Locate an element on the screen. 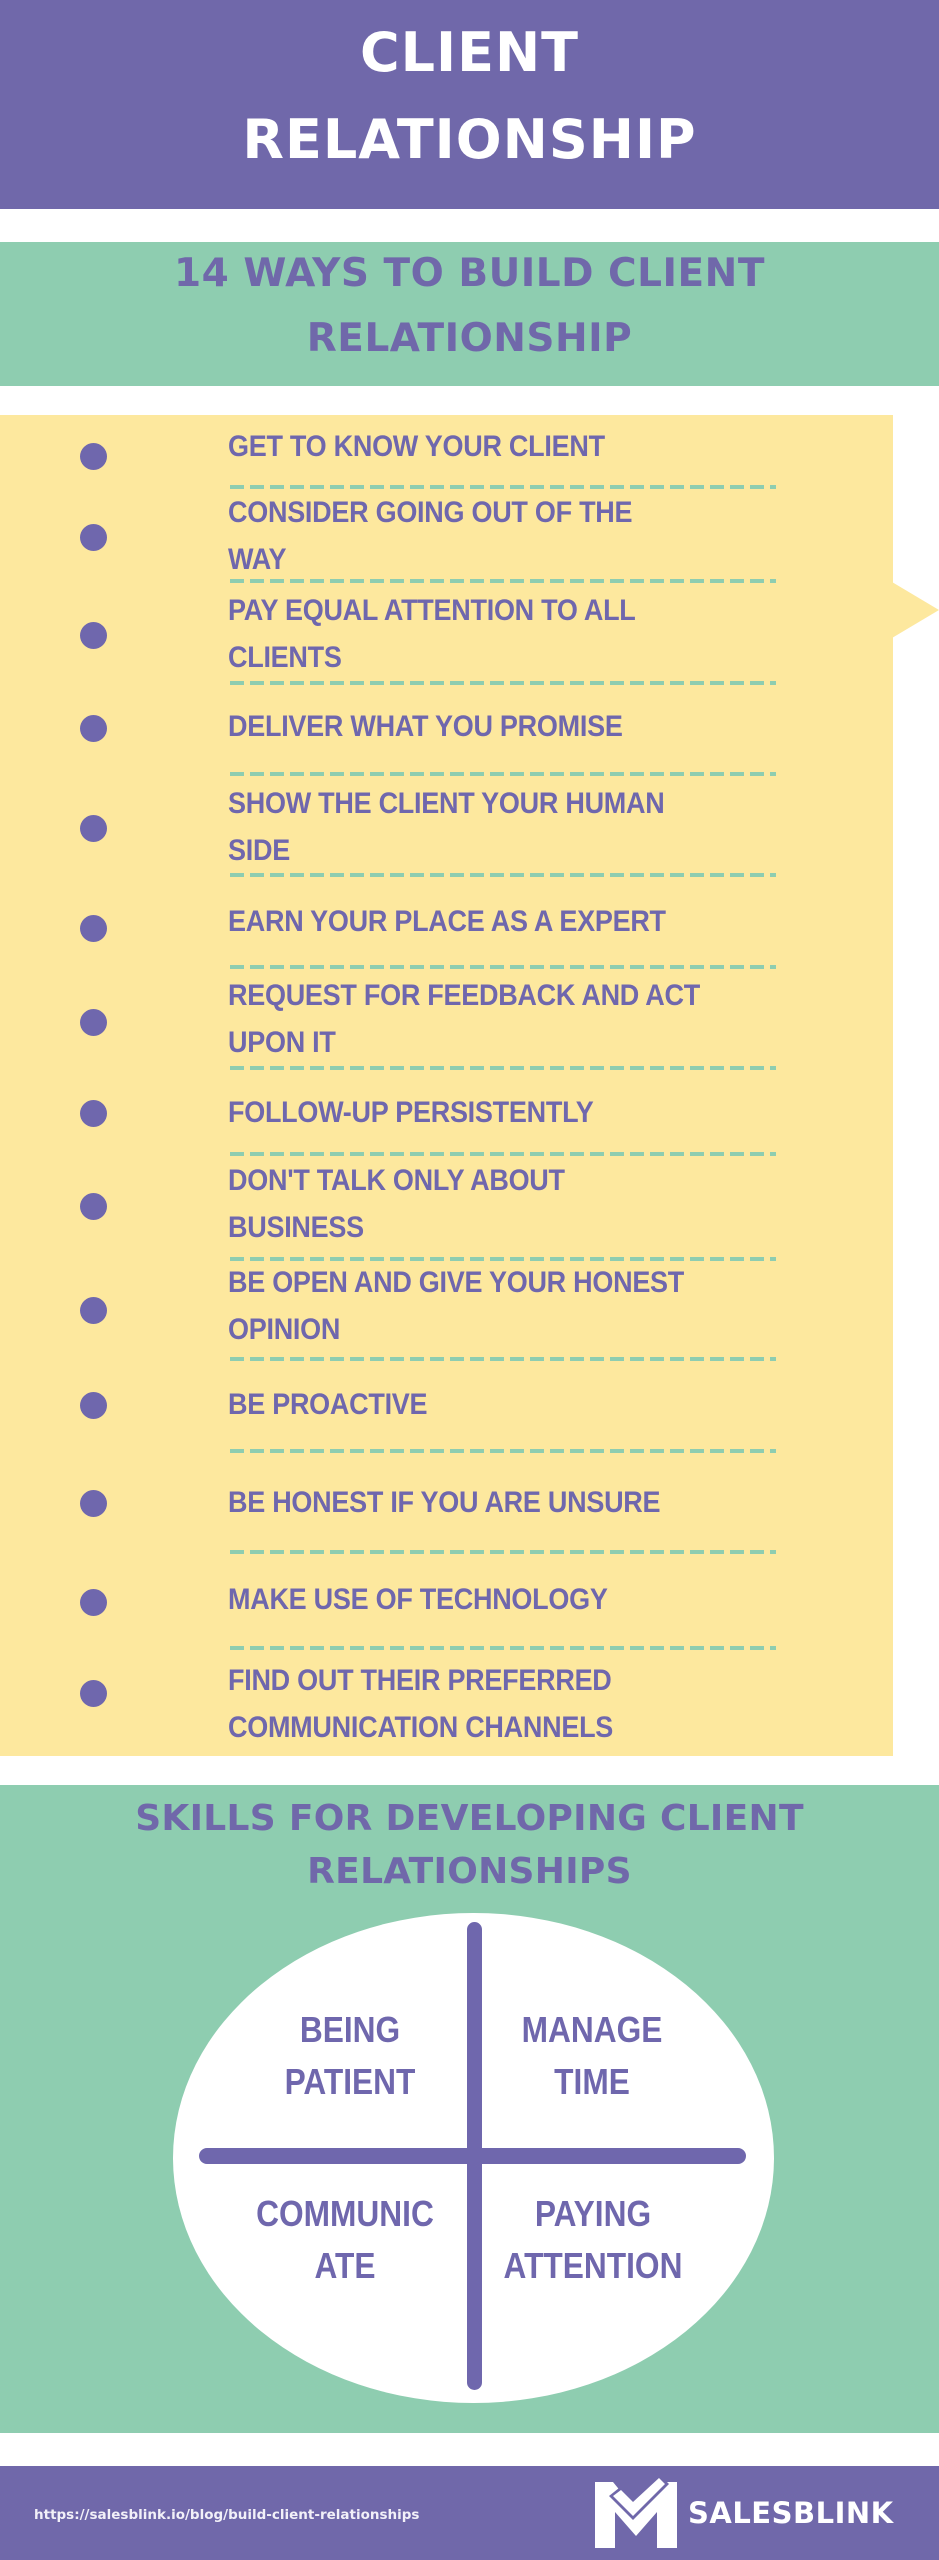 Image resolution: width=939 pixels, height=2560 pixels. list-item-line: COMMUNICATION CHANNELS is located at coordinates (421, 1727).